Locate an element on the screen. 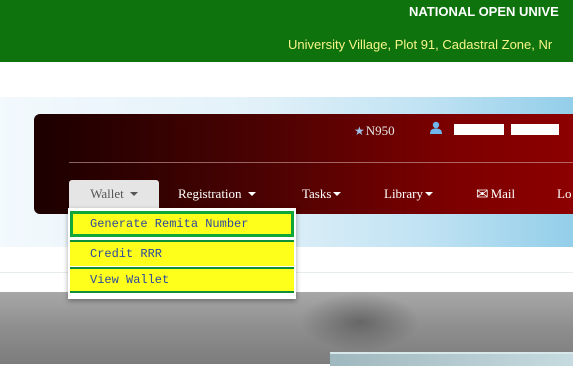 This screenshot has width=573, height=366. nav-mail: ✉ Mail is located at coordinates (495, 194).